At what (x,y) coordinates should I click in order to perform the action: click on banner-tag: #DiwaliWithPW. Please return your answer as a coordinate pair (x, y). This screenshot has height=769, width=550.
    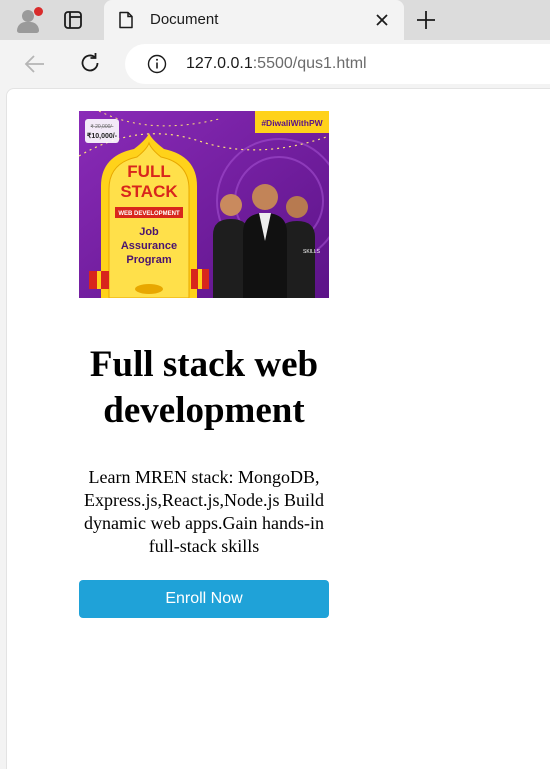
    Looking at the image, I should click on (292, 123).